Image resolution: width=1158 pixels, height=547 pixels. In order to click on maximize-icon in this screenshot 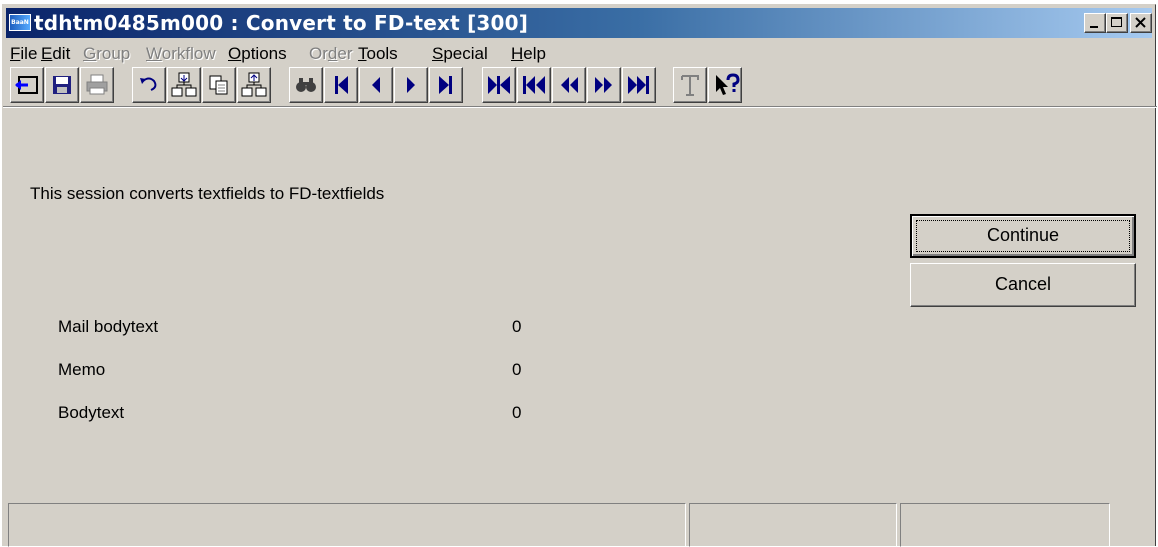, I will do `click(1116, 22)`.